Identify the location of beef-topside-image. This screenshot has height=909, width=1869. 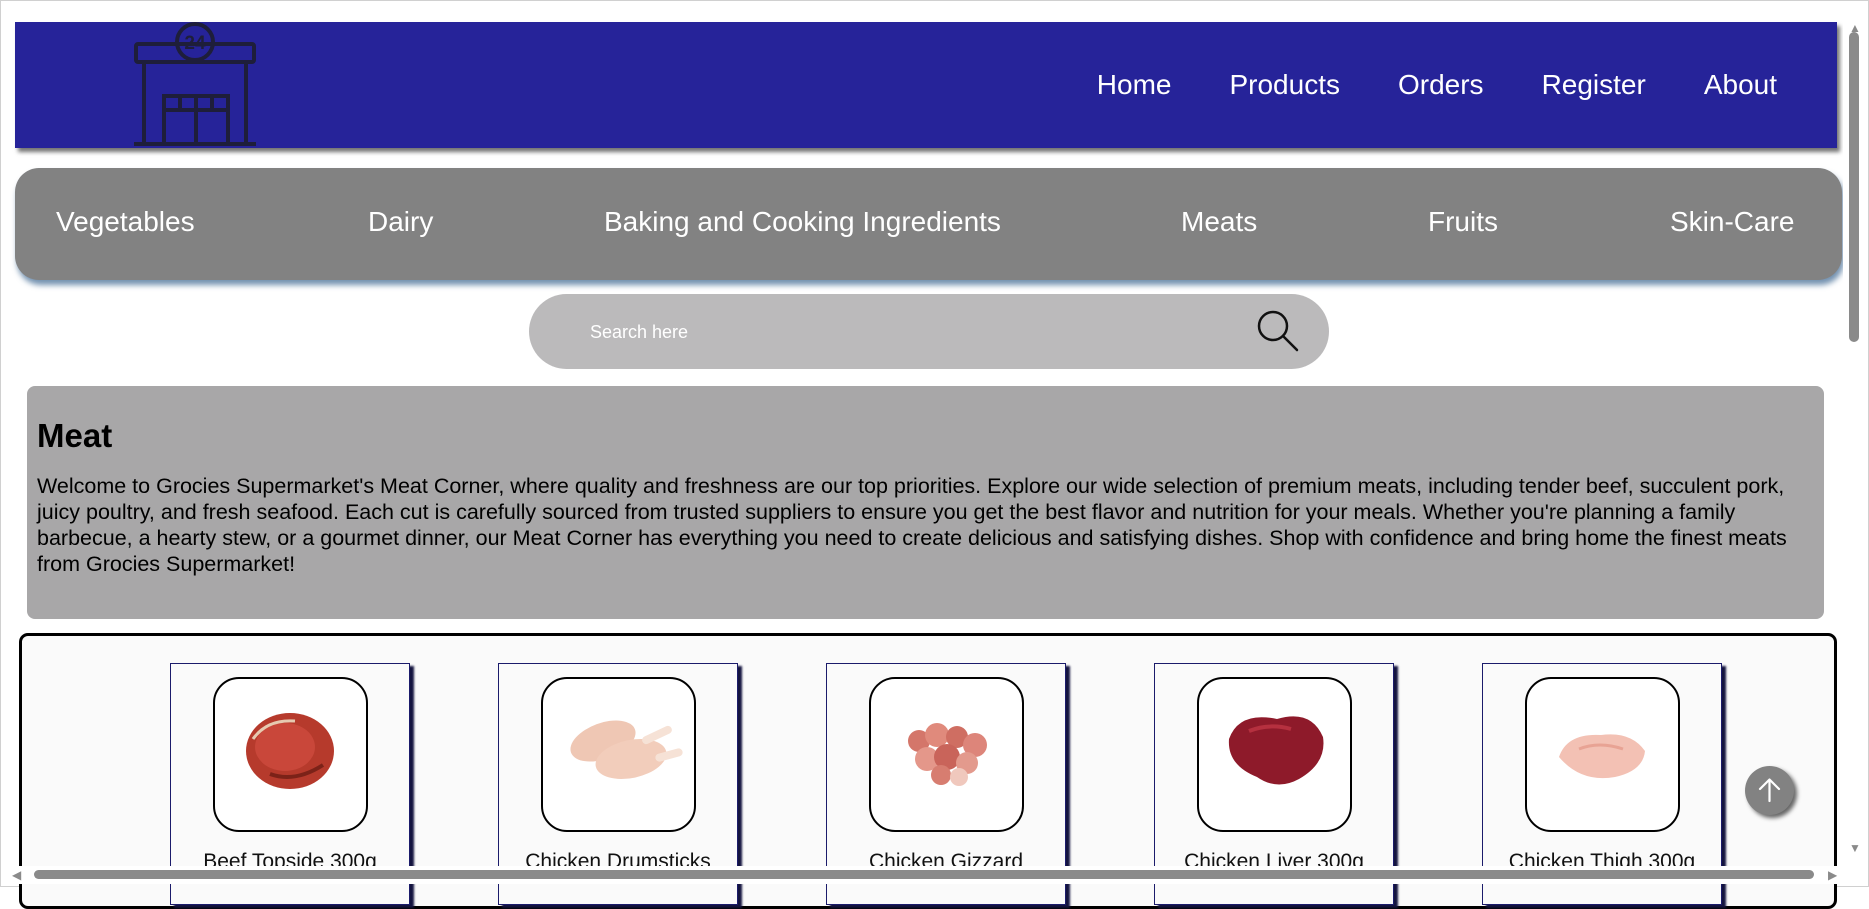
(290, 754).